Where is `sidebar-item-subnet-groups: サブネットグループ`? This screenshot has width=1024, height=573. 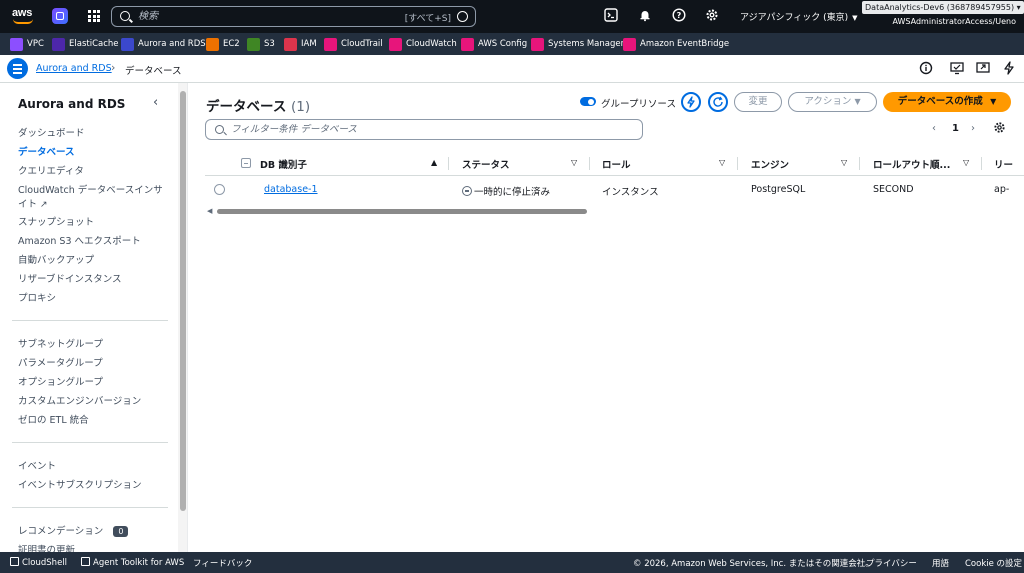
sidebar-item-subnet-groups: サブネットグループ is located at coordinates (60, 343).